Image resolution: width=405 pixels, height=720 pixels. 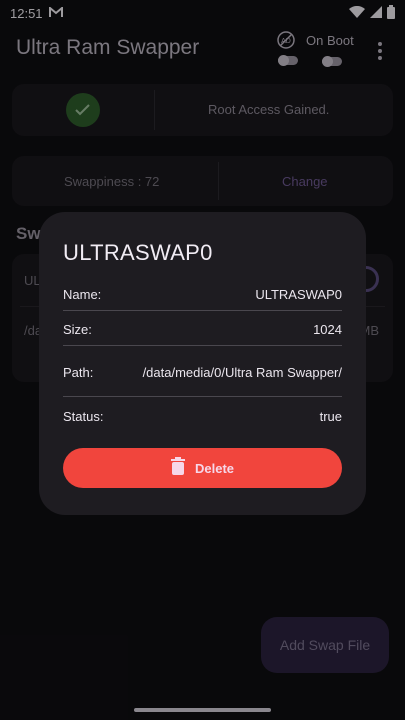 I want to click on status-value: true, so click(x=330, y=416).